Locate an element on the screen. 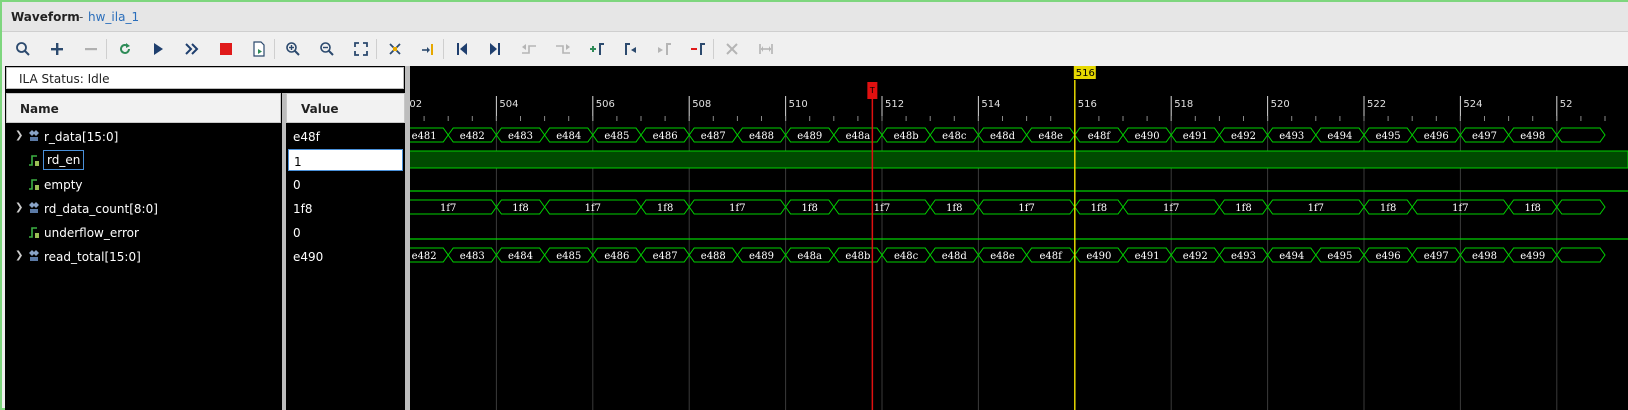 This screenshot has width=1628, height=410. go-to-marker-icon is located at coordinates (428, 49).